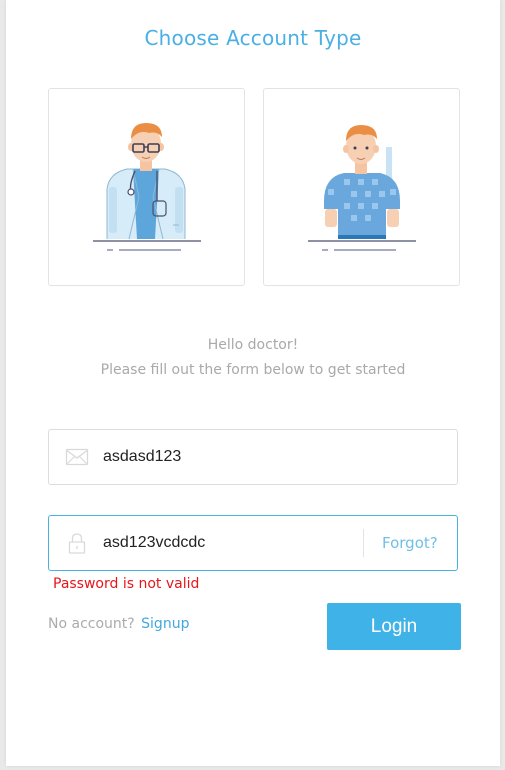  Describe the element at coordinates (253, 38) in the screenshot. I see `page-title: Choose Account Type` at that location.